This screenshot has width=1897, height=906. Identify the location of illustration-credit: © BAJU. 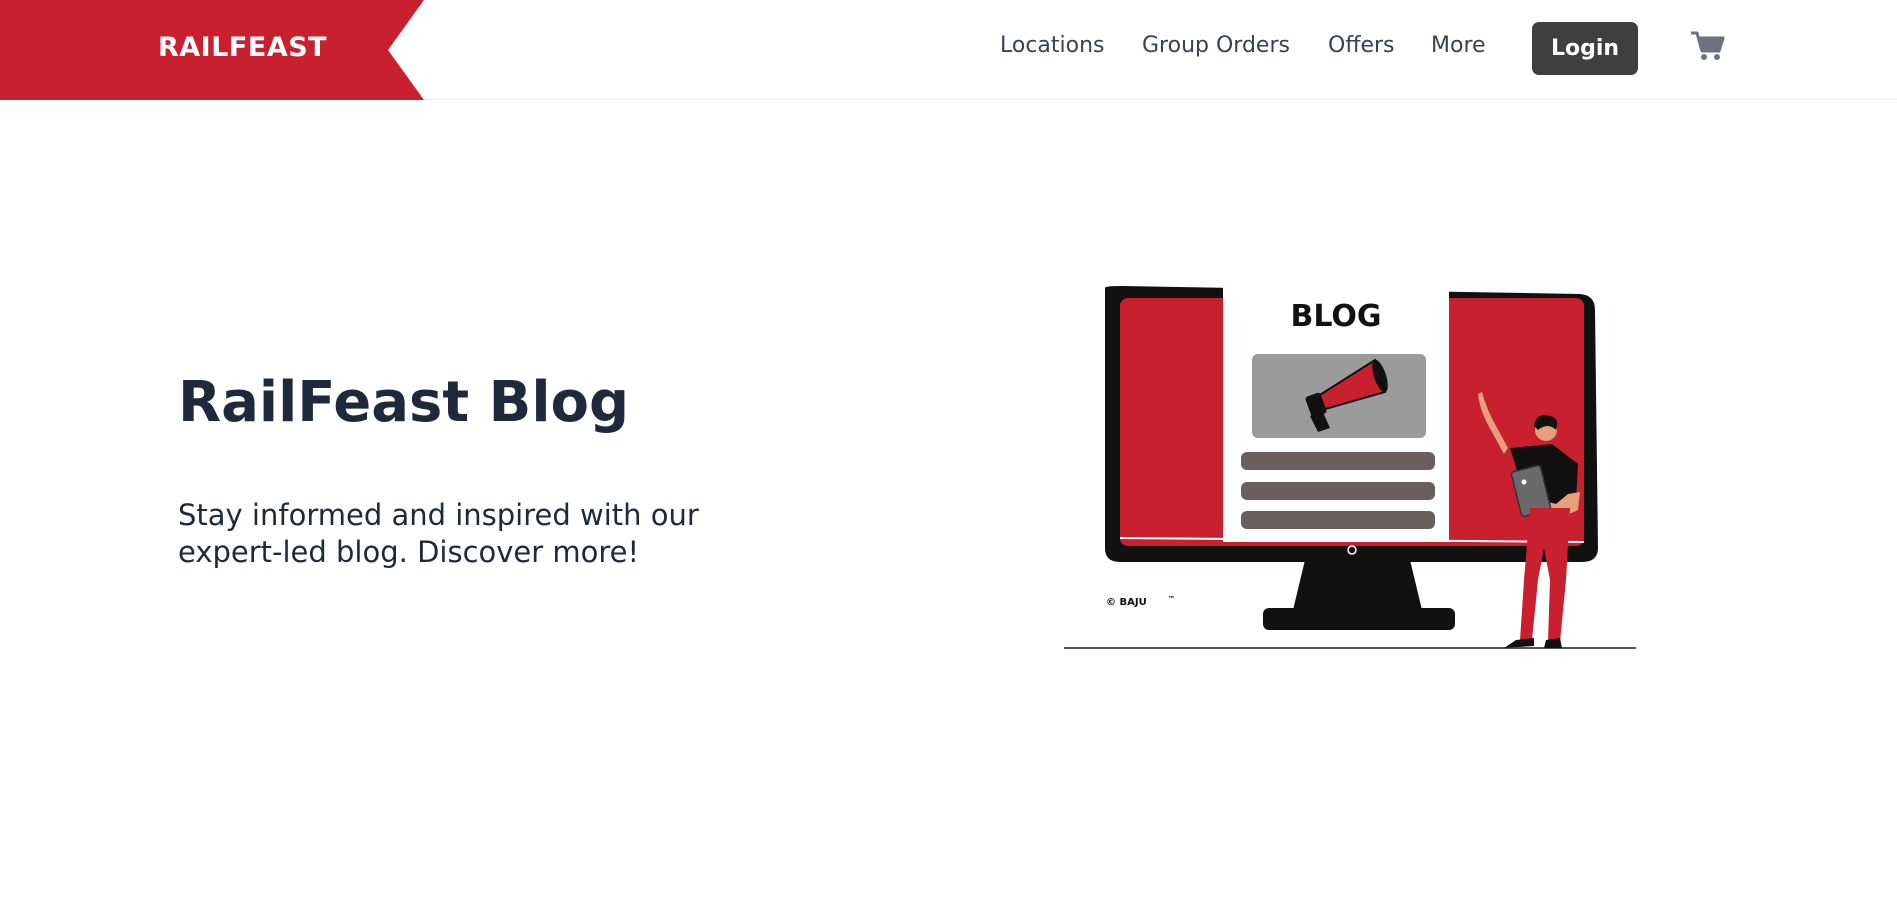
(1126, 602).